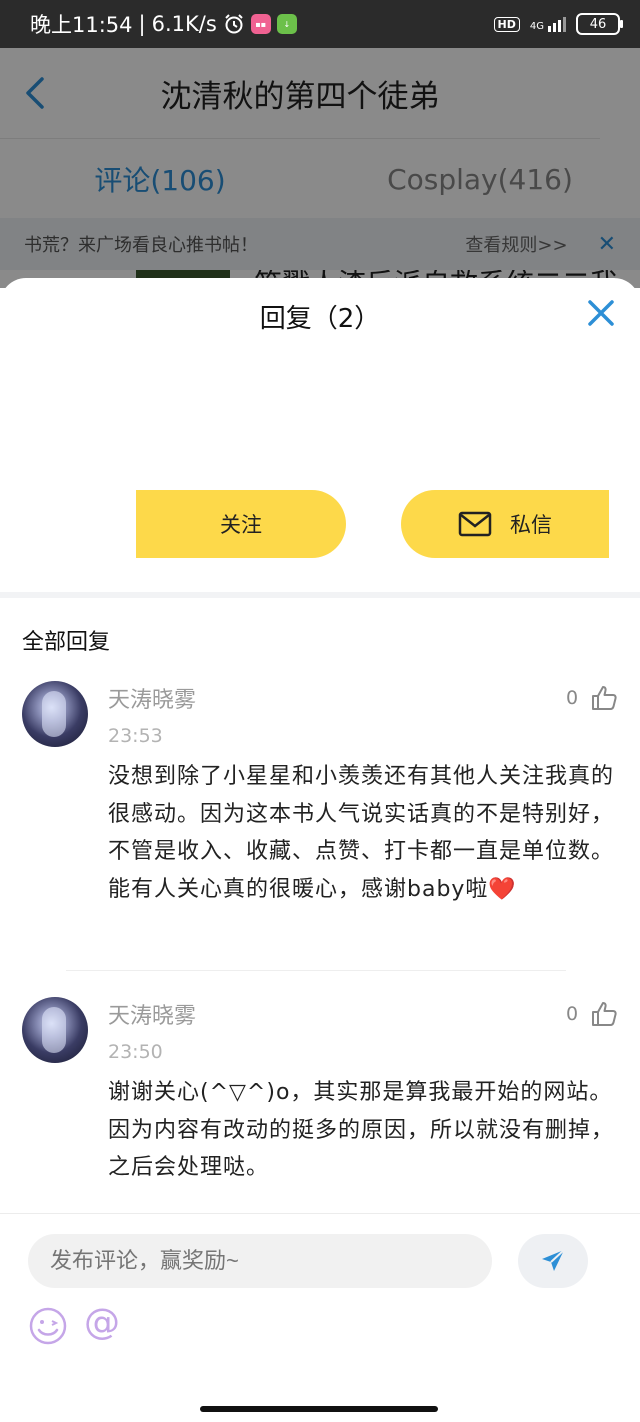  I want to click on download-app-icon: ↓, so click(286, 24).